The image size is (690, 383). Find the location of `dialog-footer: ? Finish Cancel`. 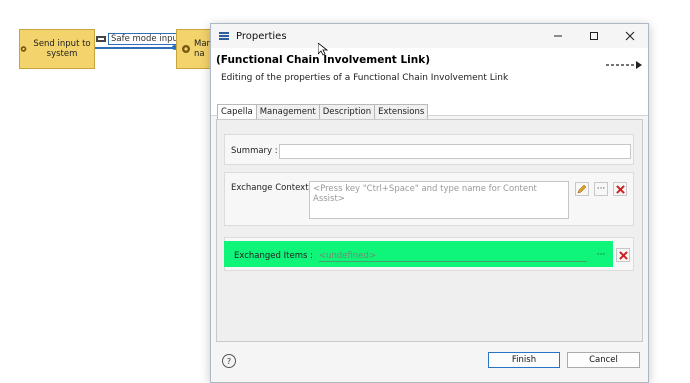

dialog-footer: ? Finish Cancel is located at coordinates (429, 363).